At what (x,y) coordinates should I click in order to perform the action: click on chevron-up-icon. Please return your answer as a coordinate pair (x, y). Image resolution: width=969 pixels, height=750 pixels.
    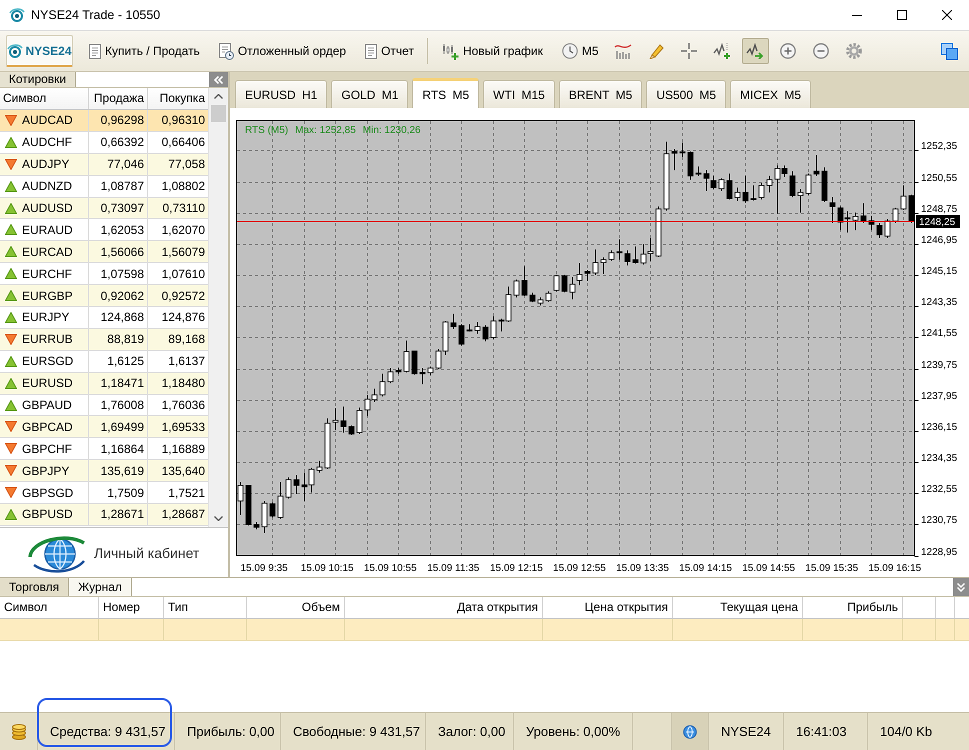
    Looking at the image, I should click on (218, 96).